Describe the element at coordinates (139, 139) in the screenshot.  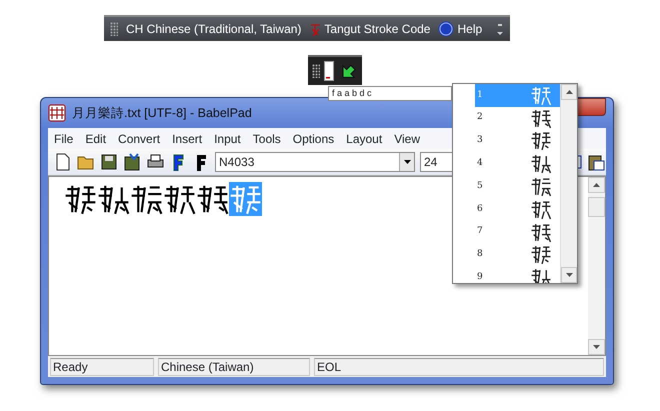
I see `menu-item: Convert` at that location.